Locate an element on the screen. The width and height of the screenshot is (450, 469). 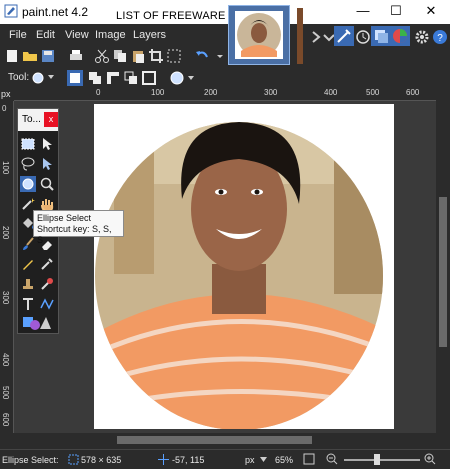
recolor-icon is located at coordinates (47, 284).